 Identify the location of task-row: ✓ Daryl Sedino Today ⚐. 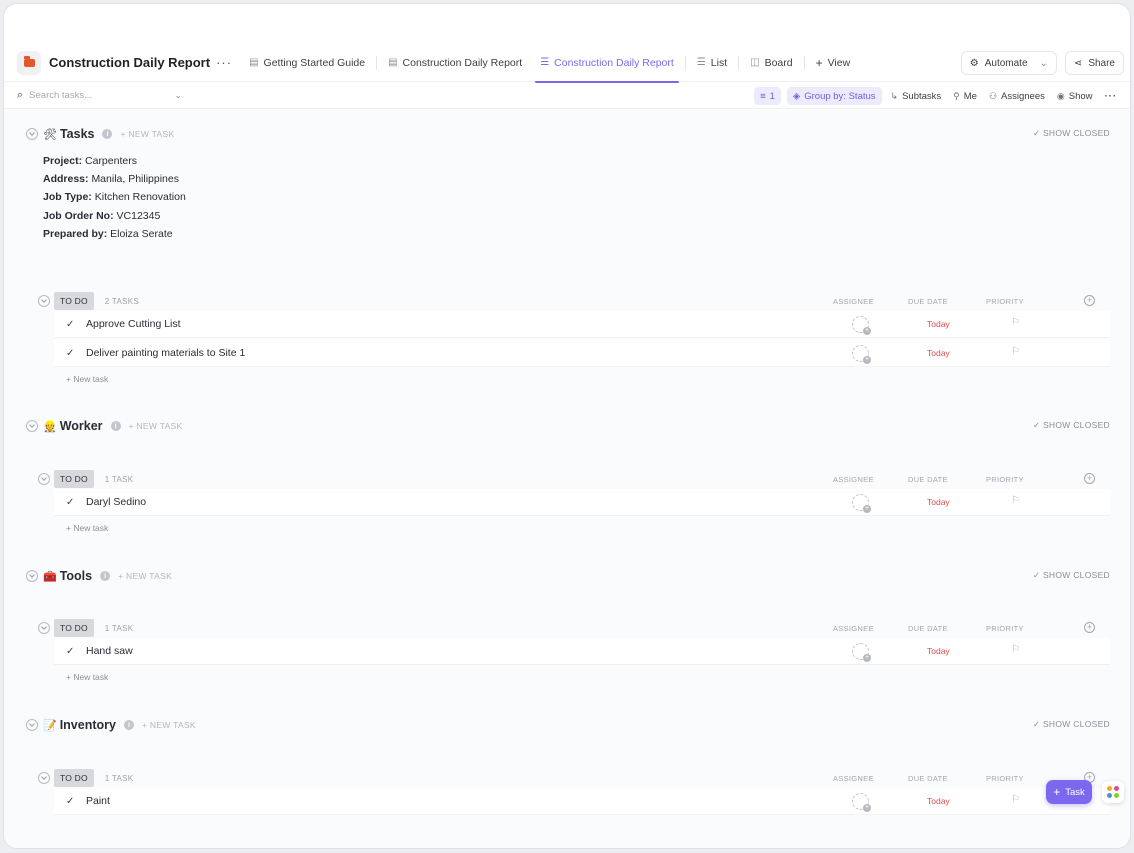
(582, 502).